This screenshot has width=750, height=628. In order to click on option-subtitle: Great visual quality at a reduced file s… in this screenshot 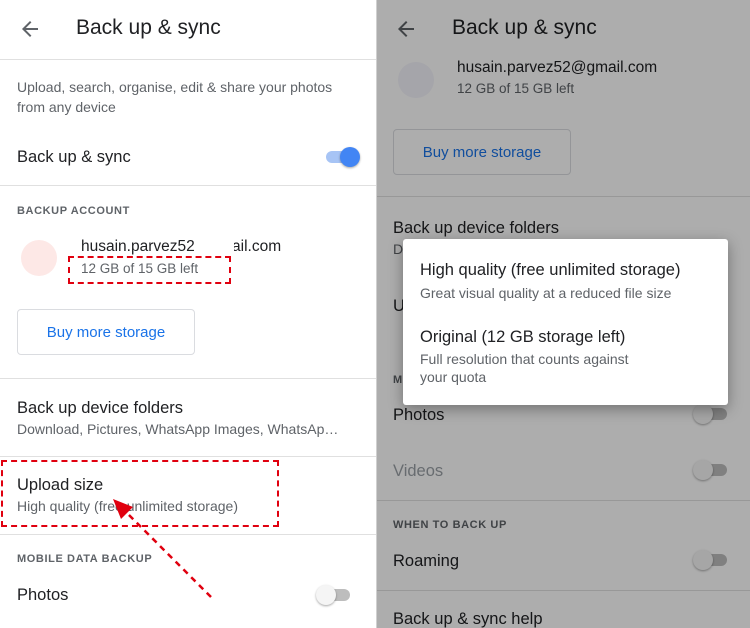, I will do `click(546, 293)`.